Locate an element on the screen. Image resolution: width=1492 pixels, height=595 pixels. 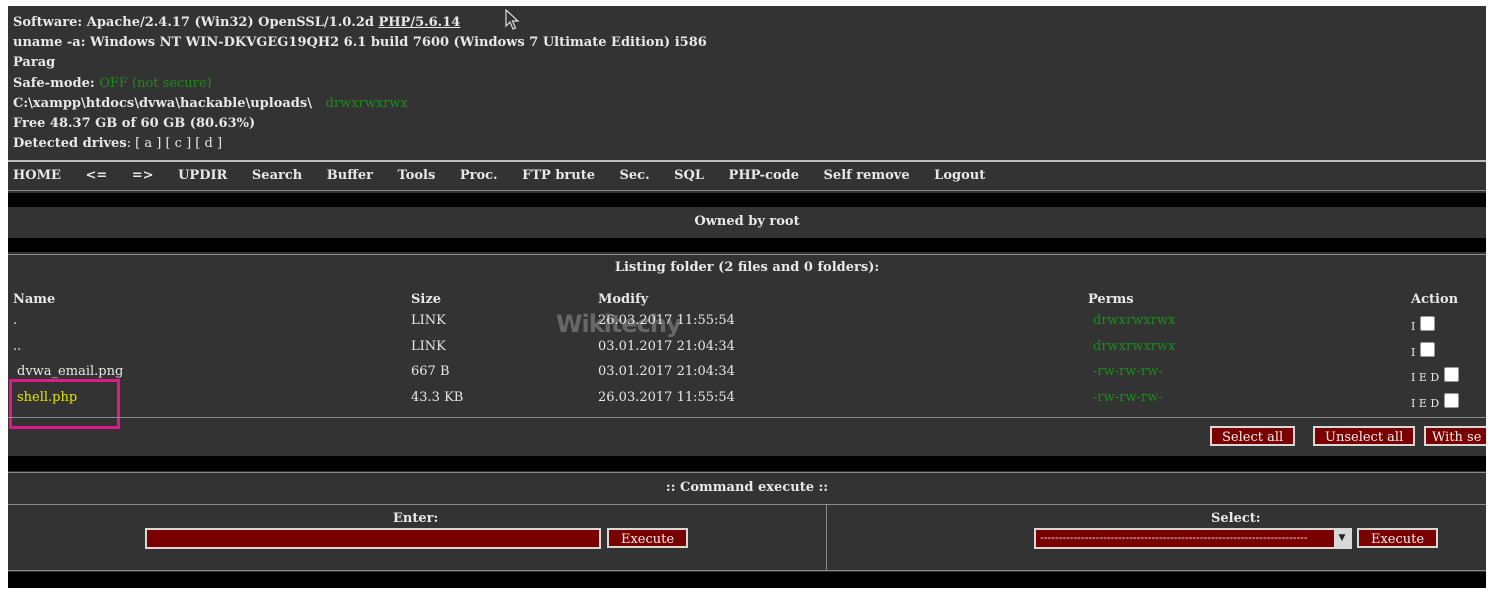
user-line: Parag is located at coordinates (34, 63).